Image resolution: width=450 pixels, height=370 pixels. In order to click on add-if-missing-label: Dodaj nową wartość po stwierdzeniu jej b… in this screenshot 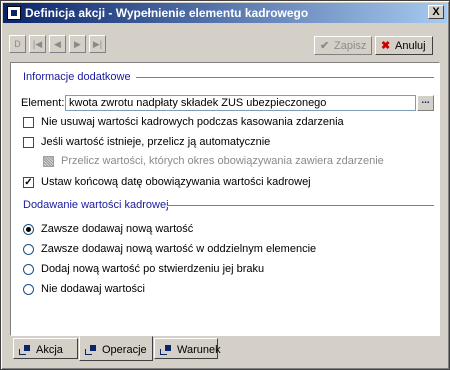, I will do `click(153, 269)`.